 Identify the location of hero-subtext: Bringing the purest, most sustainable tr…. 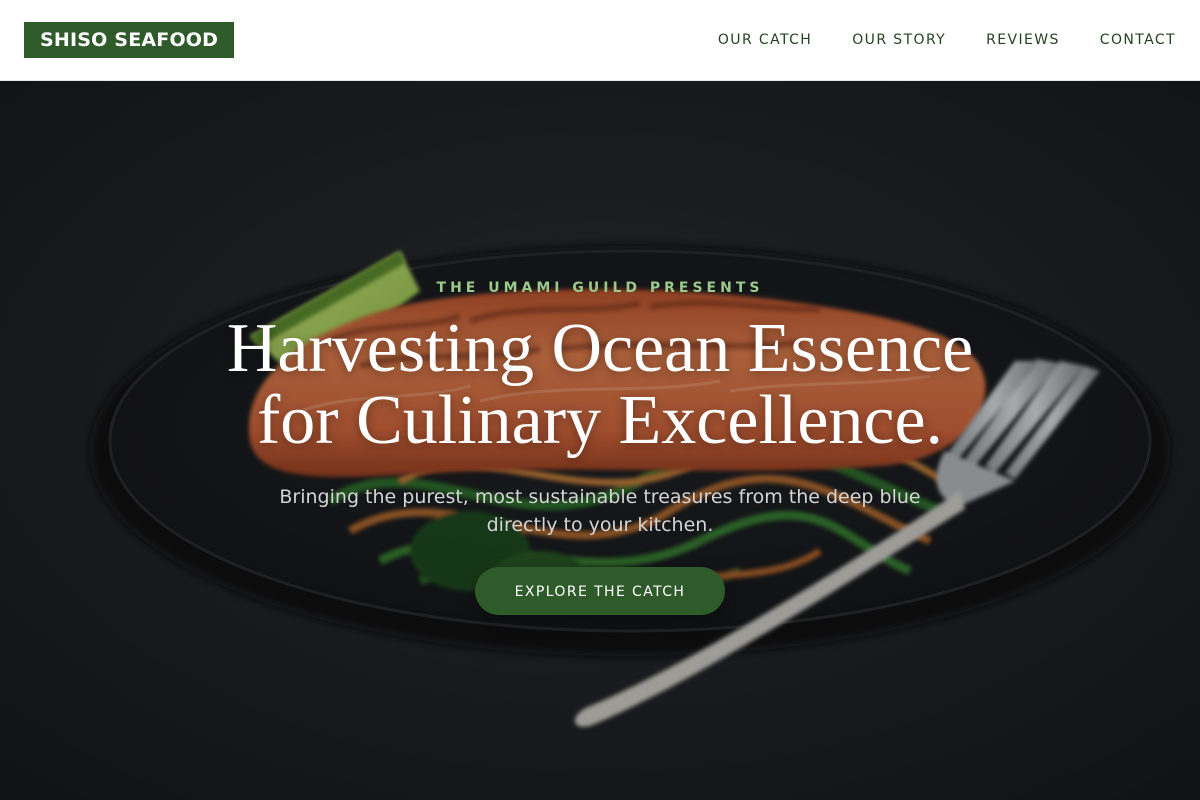
(600, 511).